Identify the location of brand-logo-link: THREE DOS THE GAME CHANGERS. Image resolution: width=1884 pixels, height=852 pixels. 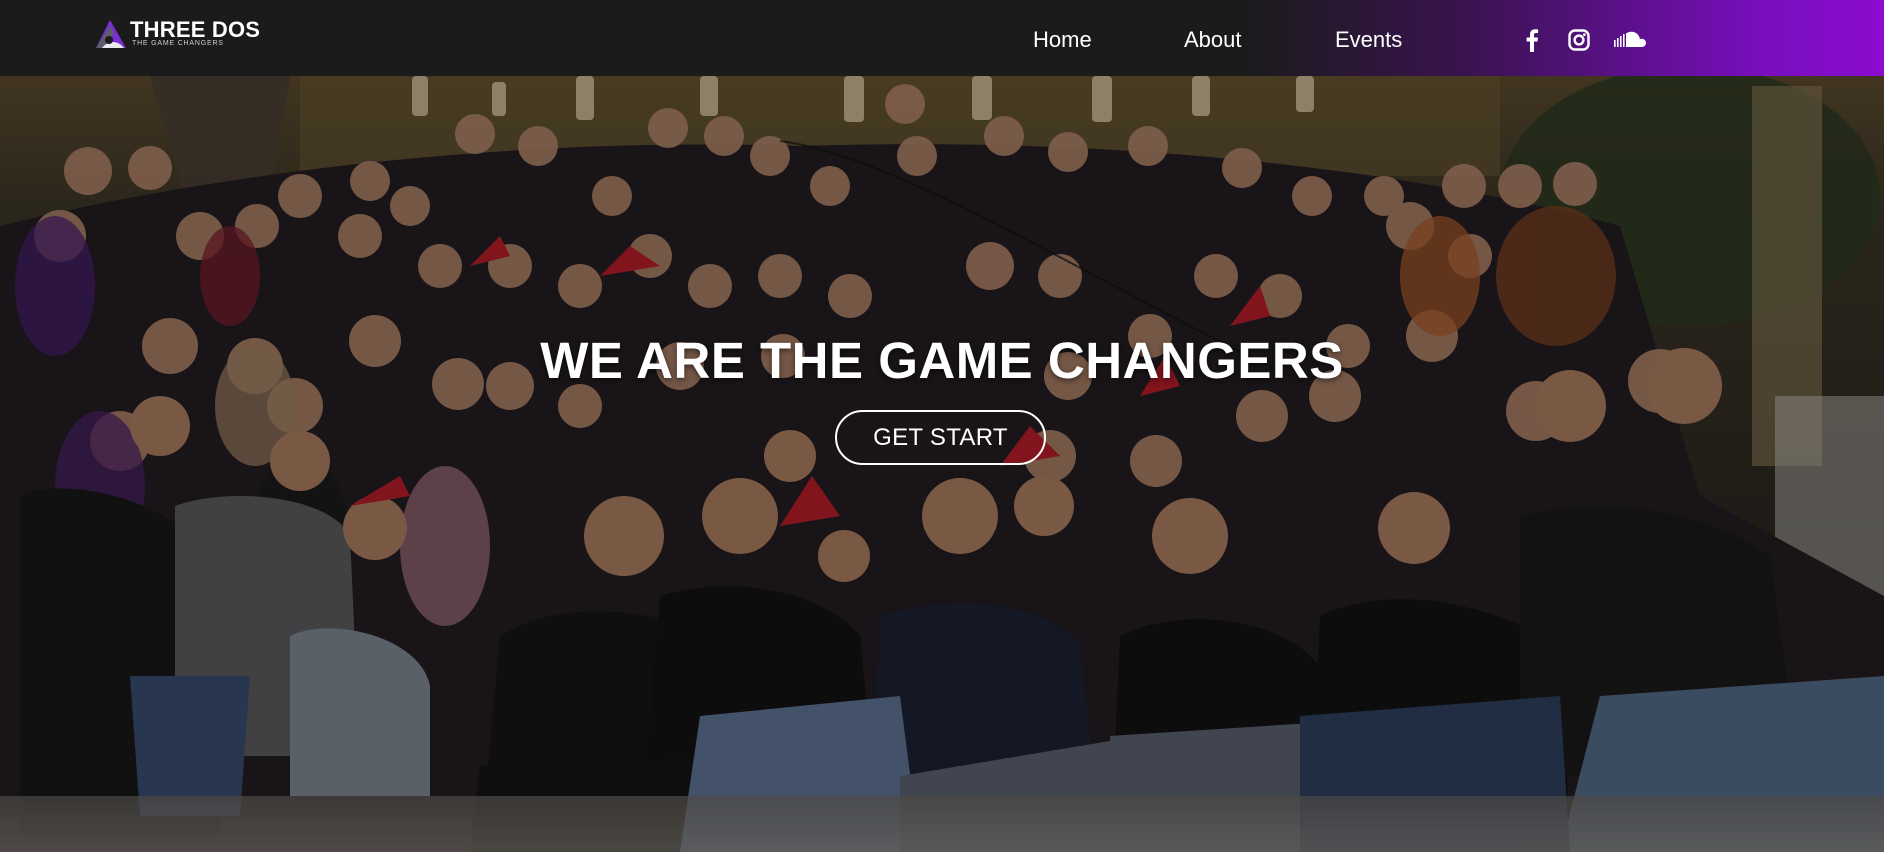
(176, 35).